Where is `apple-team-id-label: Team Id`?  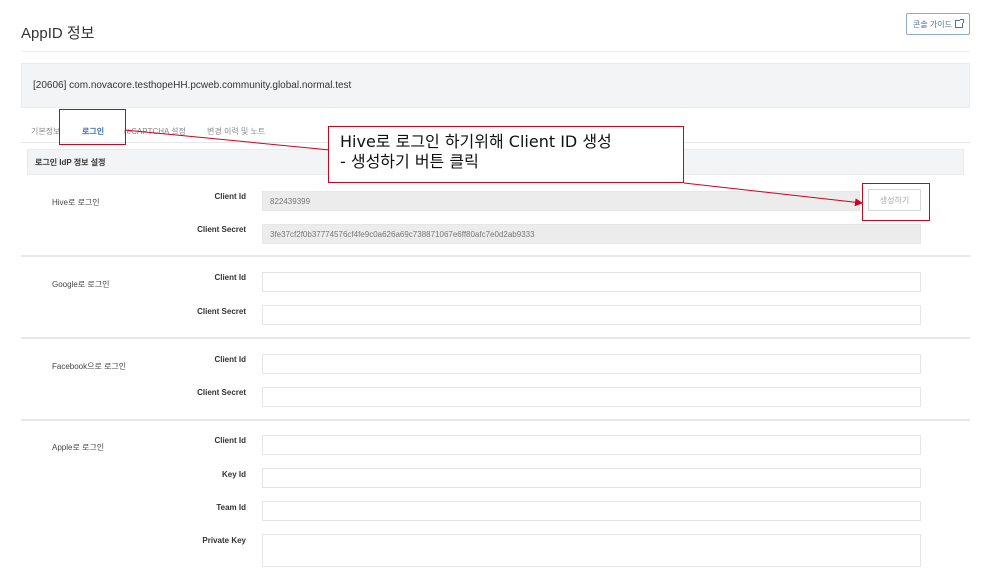 apple-team-id-label: Team Id is located at coordinates (231, 507).